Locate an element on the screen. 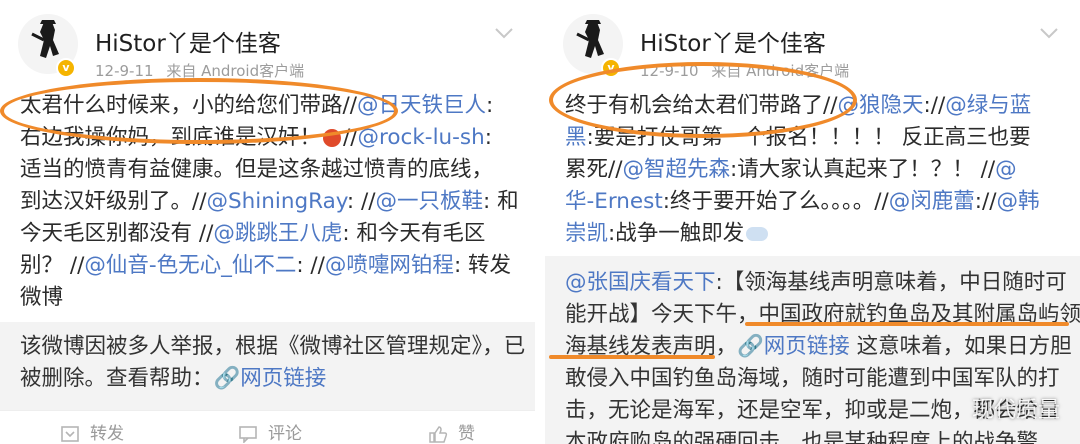 The height and width of the screenshot is (444, 1080). text-line: 本政府购岛的强硬回击，也是某种程度上的战争警 is located at coordinates (815, 435).